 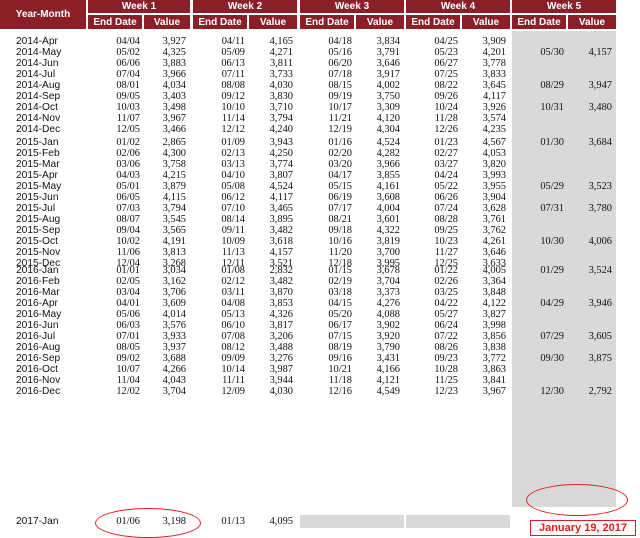 I want to click on end-date-cell: 03/13, so click(x=233, y=164).